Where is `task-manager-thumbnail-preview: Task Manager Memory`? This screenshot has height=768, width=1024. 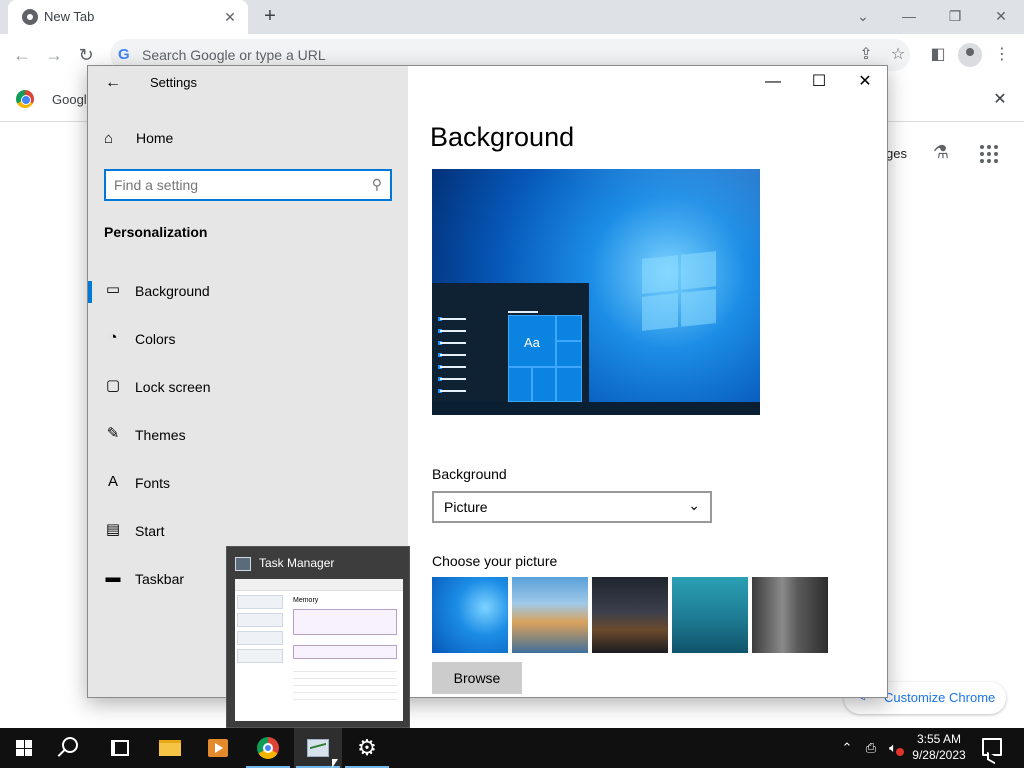
task-manager-thumbnail-preview: Task Manager Memory is located at coordinates (318, 637).